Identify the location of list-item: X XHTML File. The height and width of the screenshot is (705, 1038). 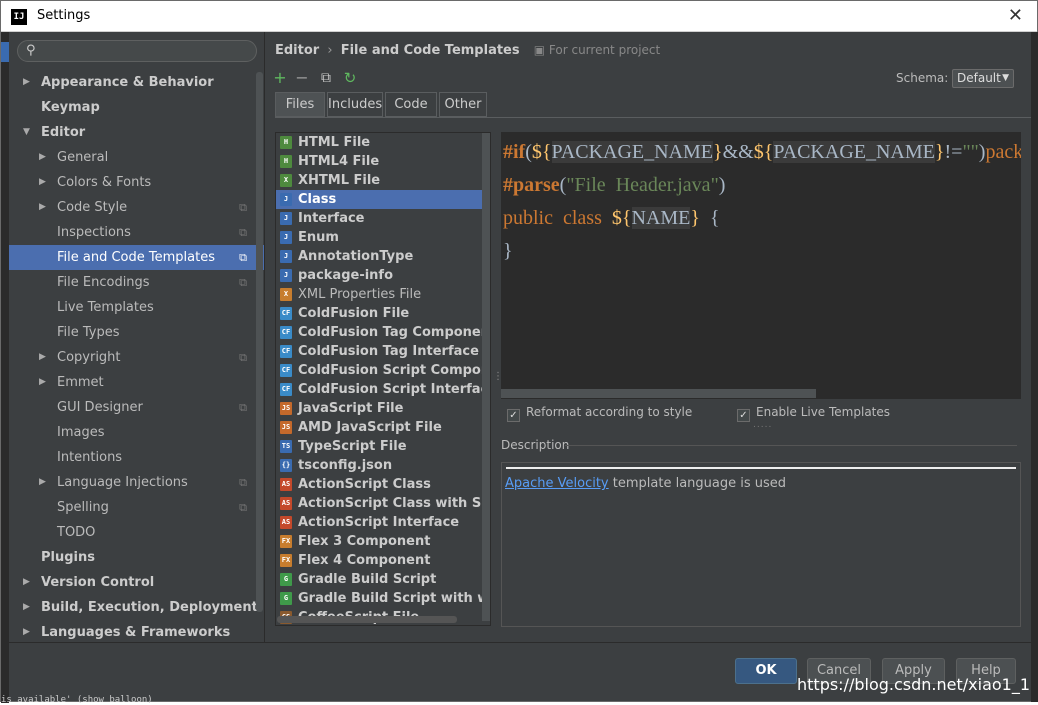
(383, 180).